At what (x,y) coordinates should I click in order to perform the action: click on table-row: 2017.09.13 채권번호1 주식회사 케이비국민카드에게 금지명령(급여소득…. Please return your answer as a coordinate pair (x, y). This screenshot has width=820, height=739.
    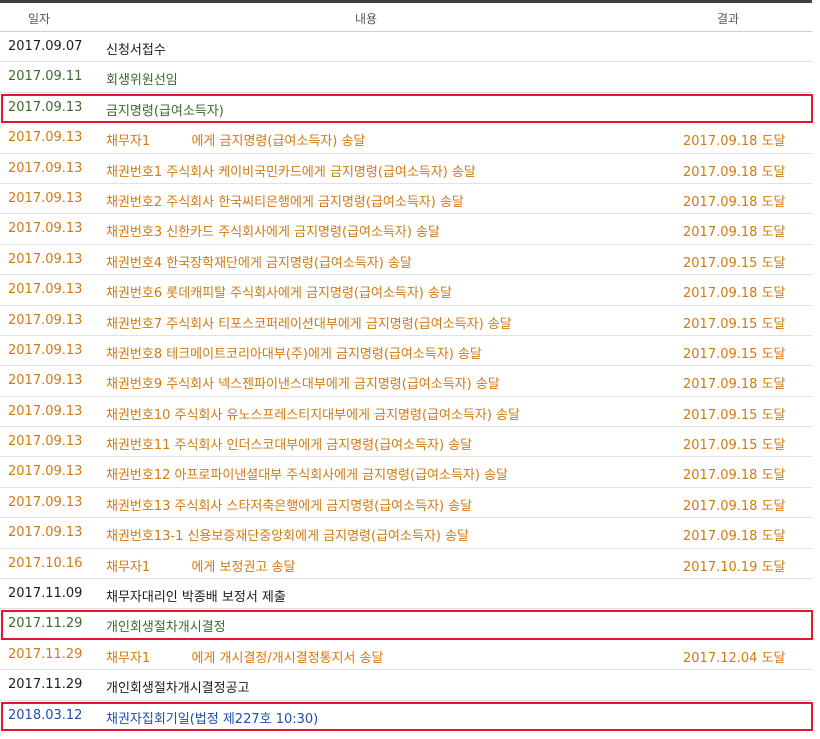
    Looking at the image, I should click on (406, 169).